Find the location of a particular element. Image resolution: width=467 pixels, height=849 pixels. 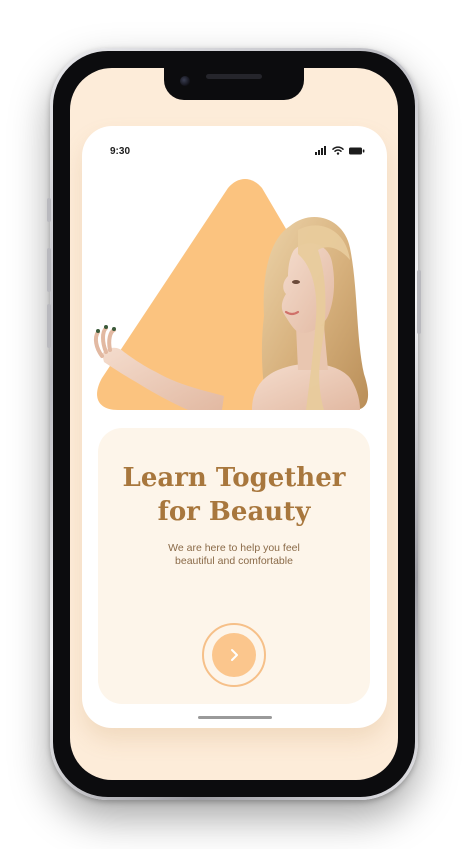

headline-line-2: for Beauty is located at coordinates (234, 512).